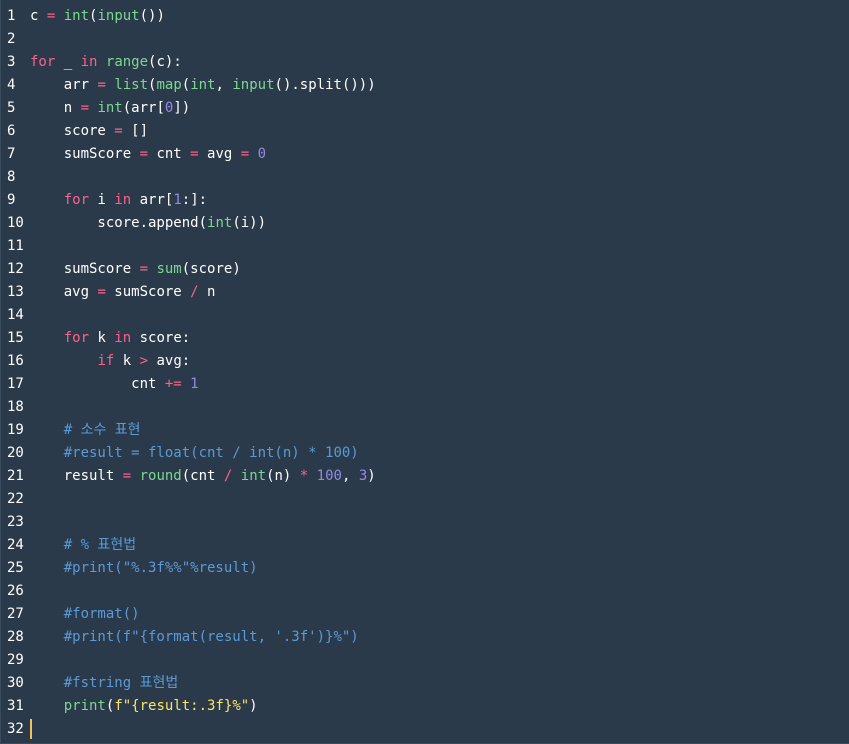  Describe the element at coordinates (283, 476) in the screenshot. I see `code-token: (n)` at that location.